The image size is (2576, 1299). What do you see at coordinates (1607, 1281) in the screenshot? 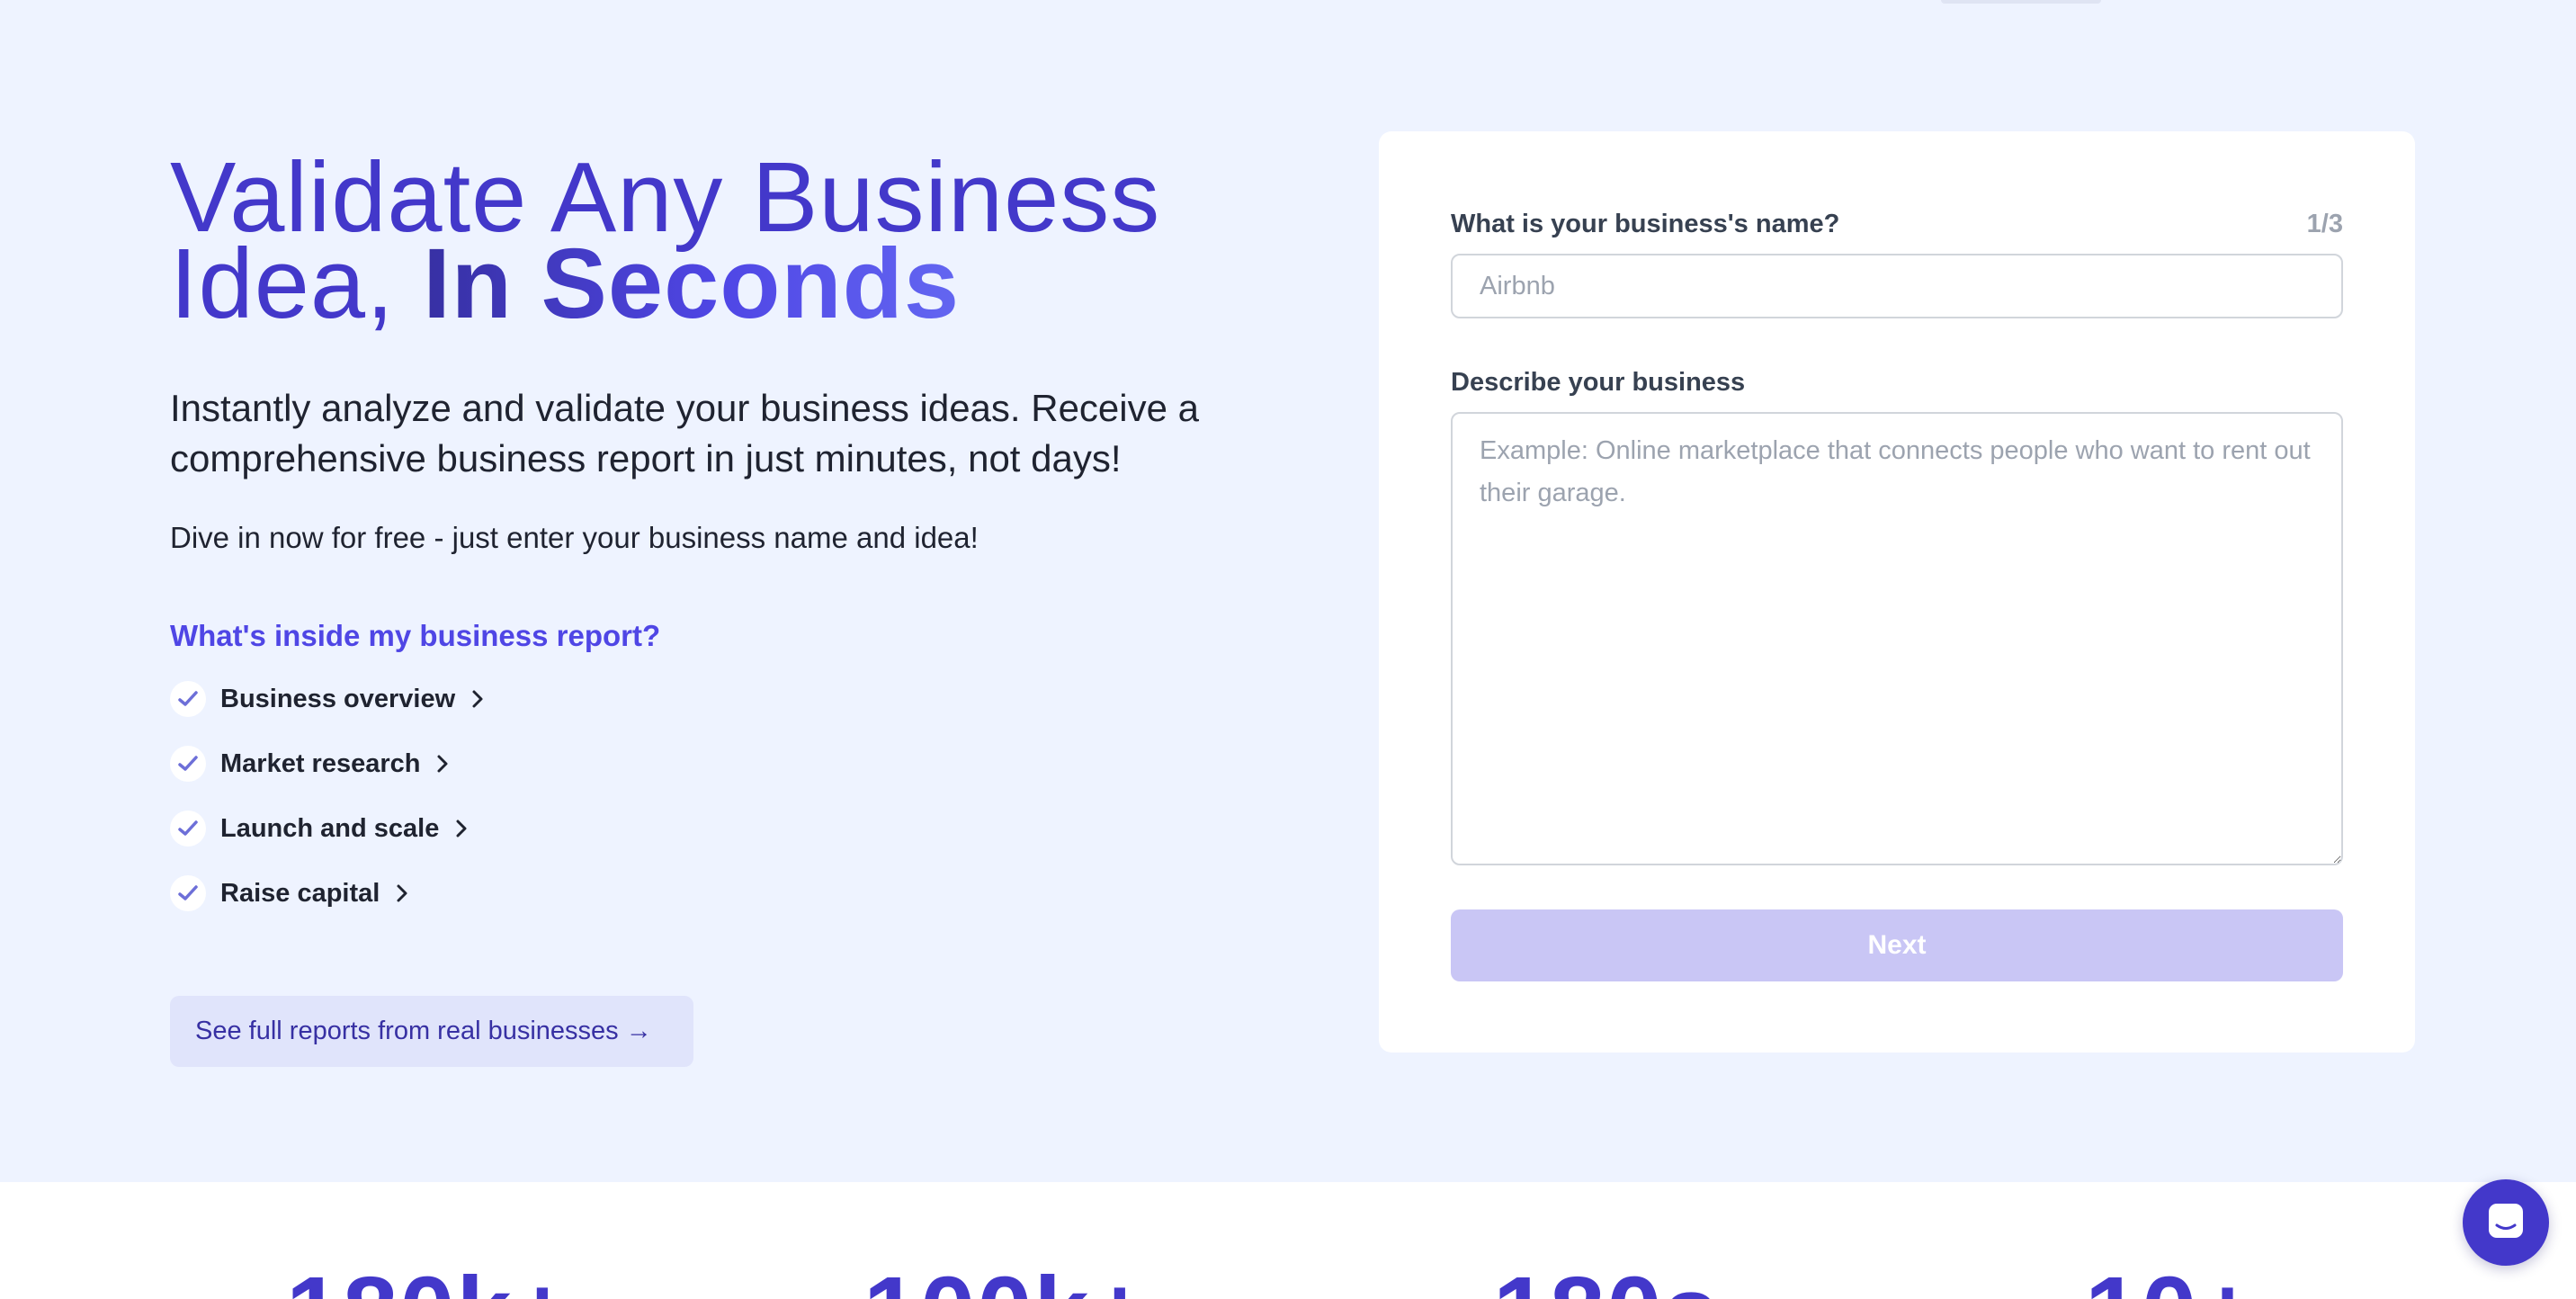
I see `stat-value: 180s` at bounding box center [1607, 1281].